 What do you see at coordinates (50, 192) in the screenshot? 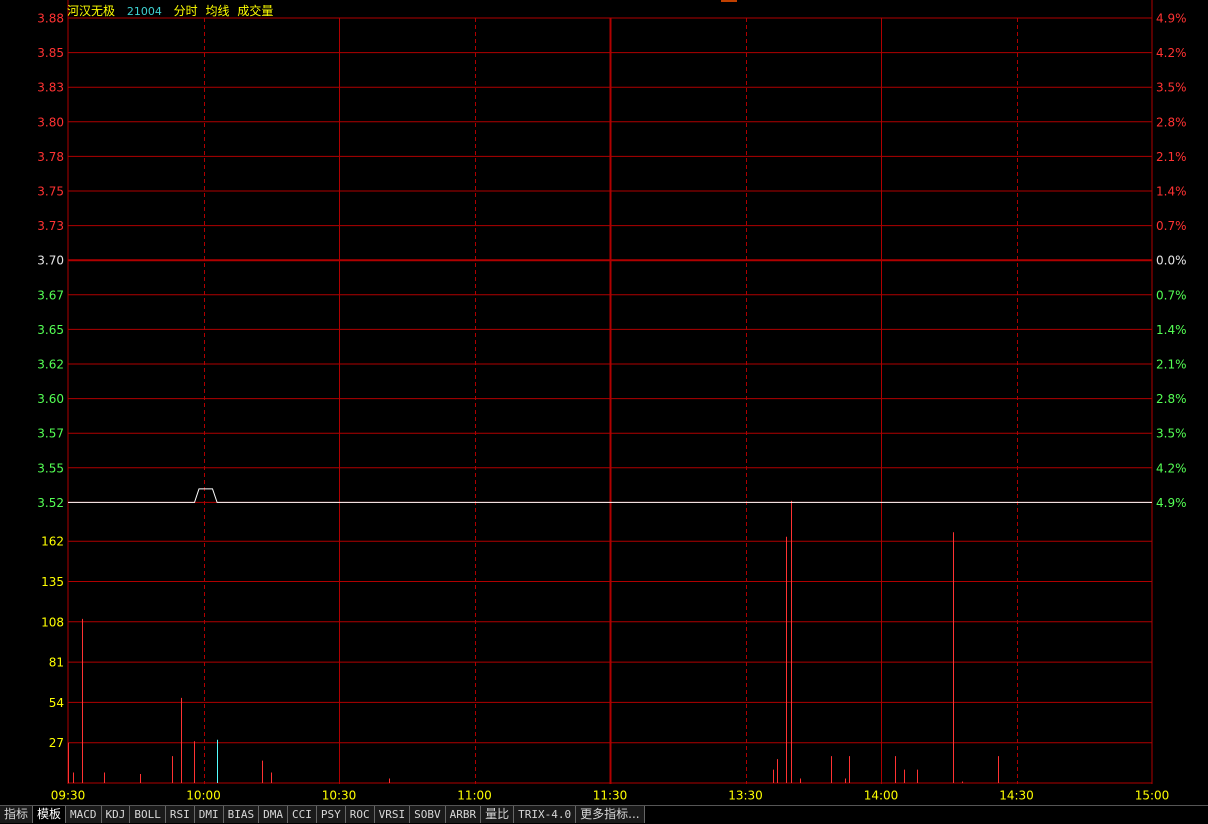
I see `price-tick-label: 3.75` at bounding box center [50, 192].